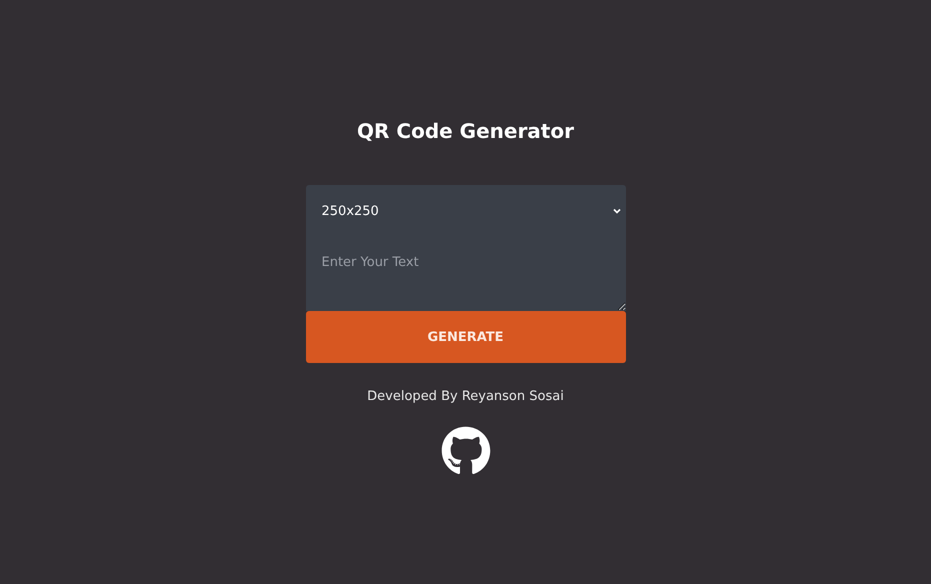 The width and height of the screenshot is (931, 584). What do you see at coordinates (465, 451) in the screenshot?
I see `cat-icon` at bounding box center [465, 451].